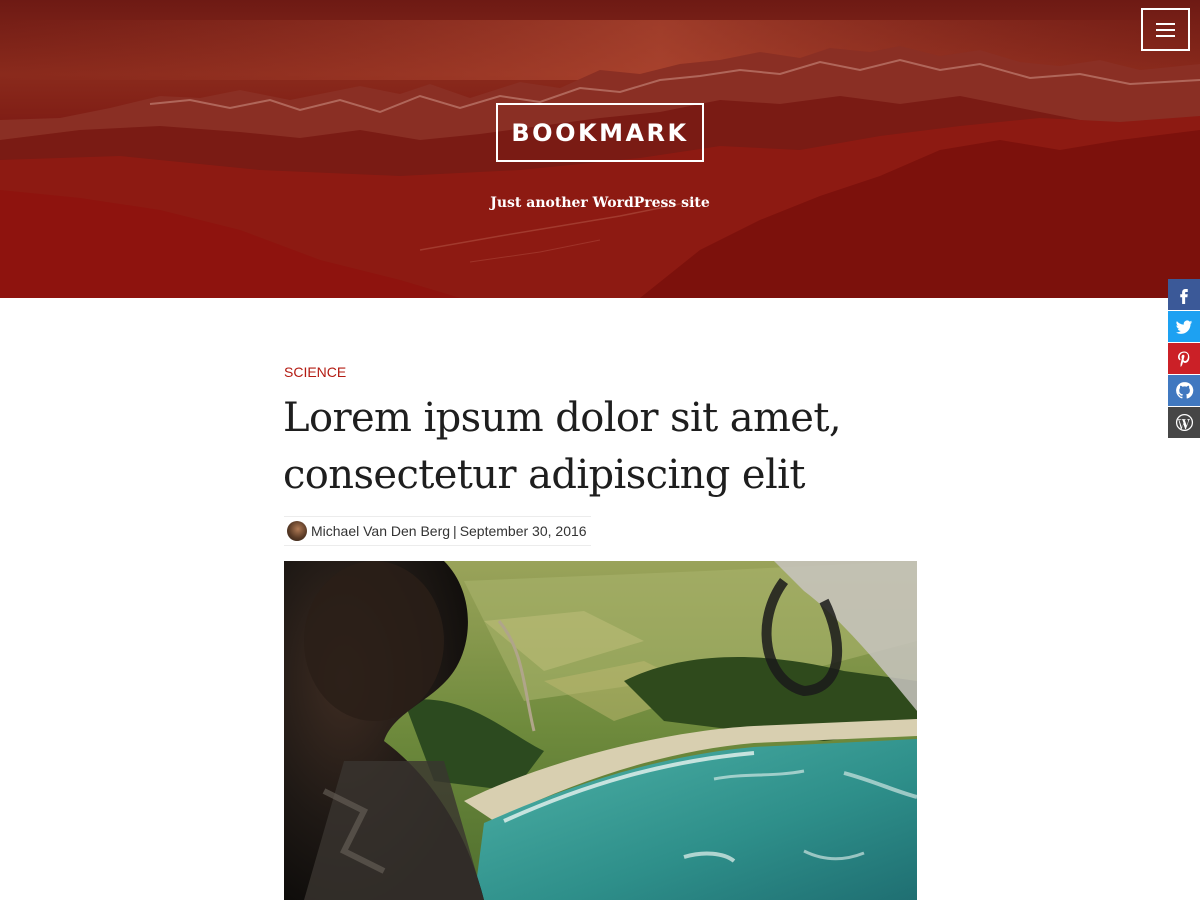  What do you see at coordinates (1165, 24) in the screenshot?
I see `hamburger-menu-icon` at bounding box center [1165, 24].